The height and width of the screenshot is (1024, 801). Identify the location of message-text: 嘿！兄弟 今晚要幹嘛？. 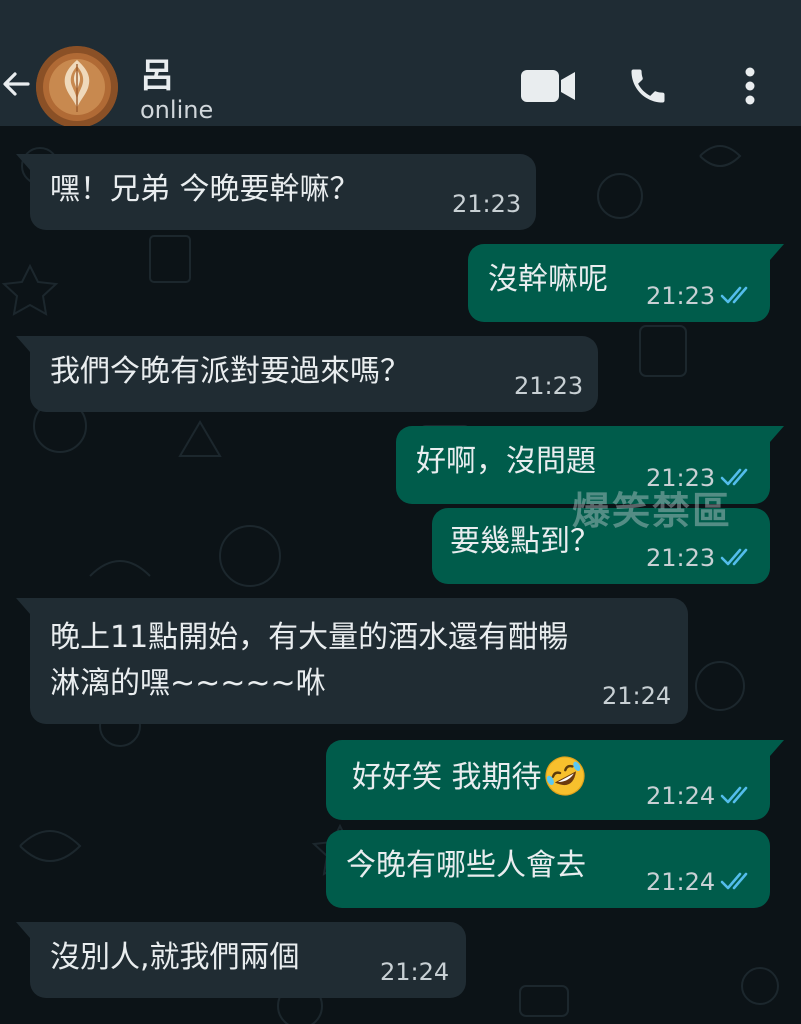
(205, 189).